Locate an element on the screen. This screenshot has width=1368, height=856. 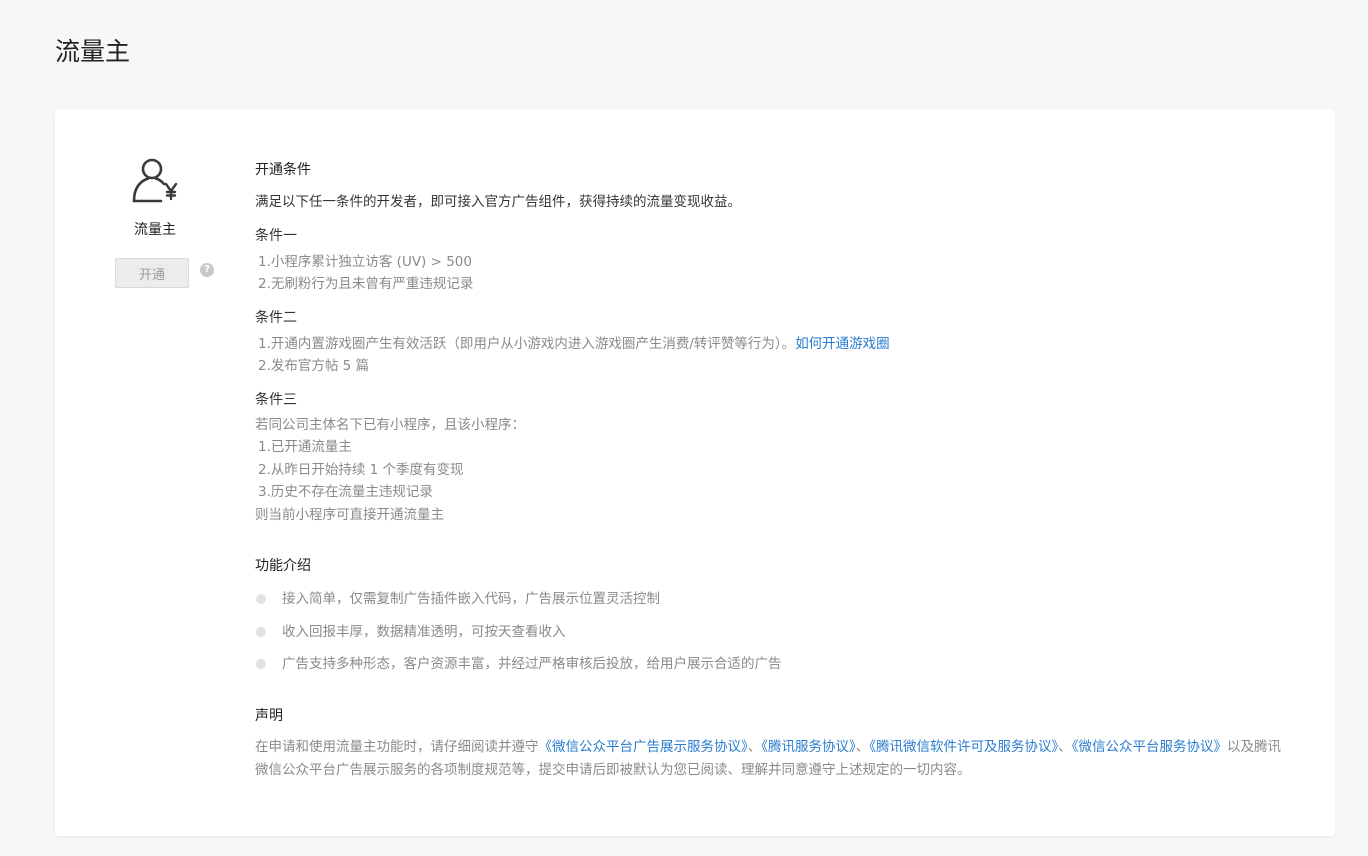
open-button: 开通 is located at coordinates (152, 273).